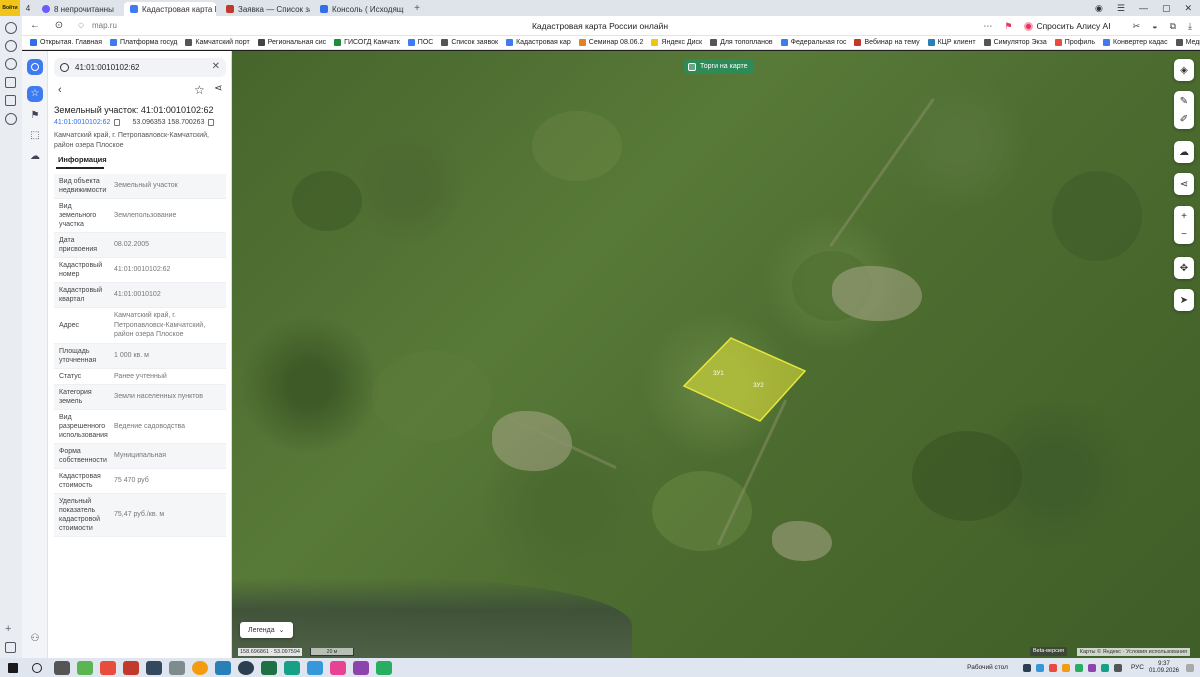 Image resolution: width=1200 pixels, height=677 pixels. What do you see at coordinates (35, 116) in the screenshot?
I see `layers-nav-icon: ⚑` at bounding box center [35, 116].